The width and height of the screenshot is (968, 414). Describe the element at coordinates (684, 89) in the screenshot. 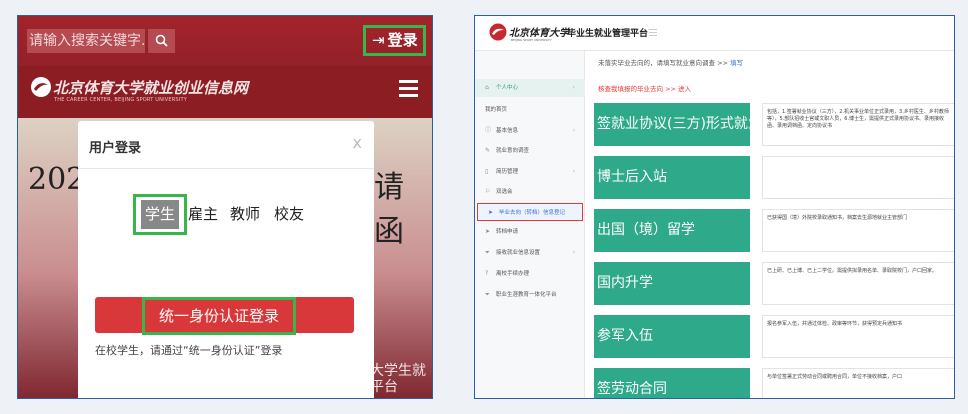

I see `enter-link: 进入` at that location.